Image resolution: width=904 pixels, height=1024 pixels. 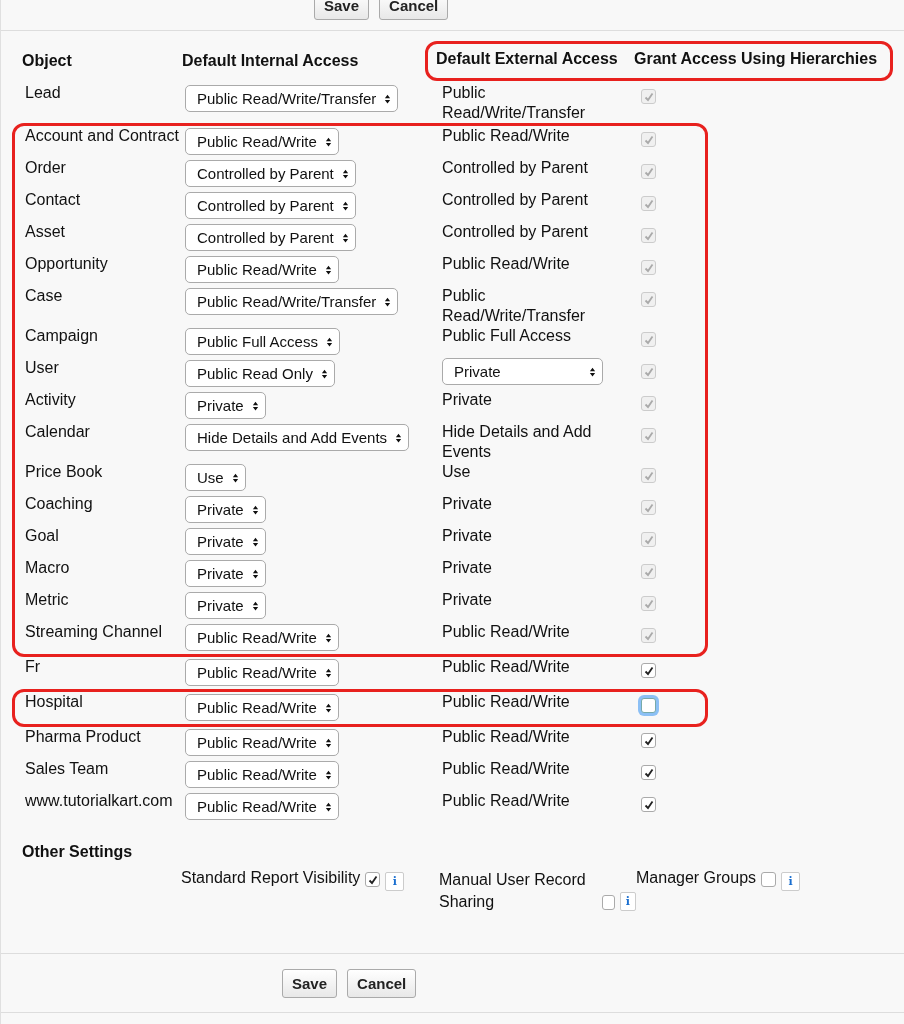 I want to click on object-name: Account and Contract, so click(x=102, y=136).